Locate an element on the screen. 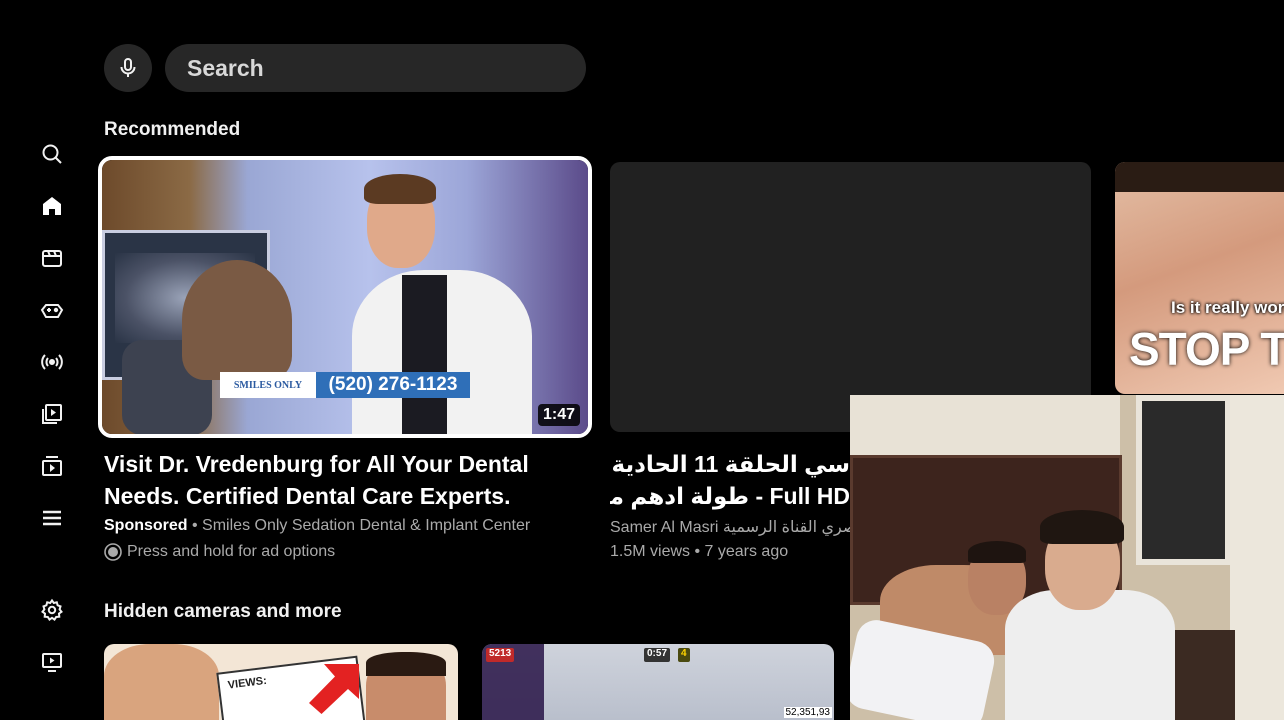 The width and height of the screenshot is (1284, 720). section-title-hidden-cameras: Hidden cameras and more is located at coordinates (223, 611).